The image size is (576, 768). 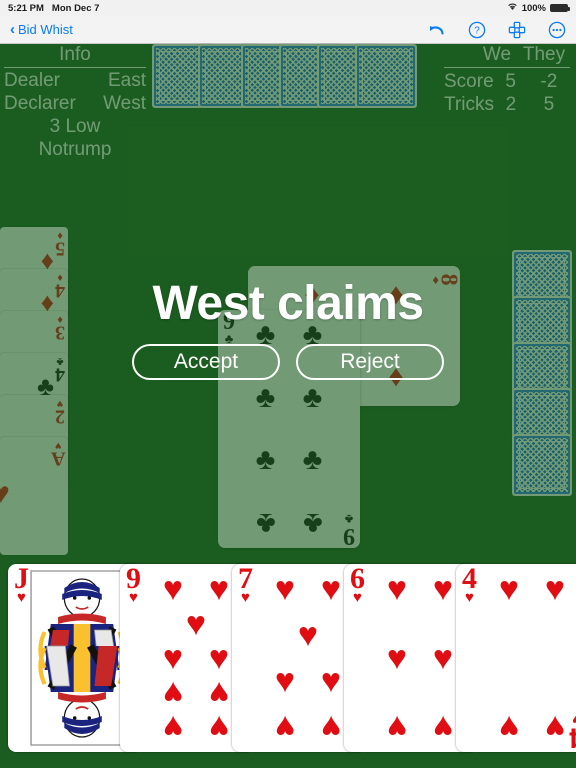 I want to click on score-row-tricks: Tricks 2 5, so click(x=496, y=104).